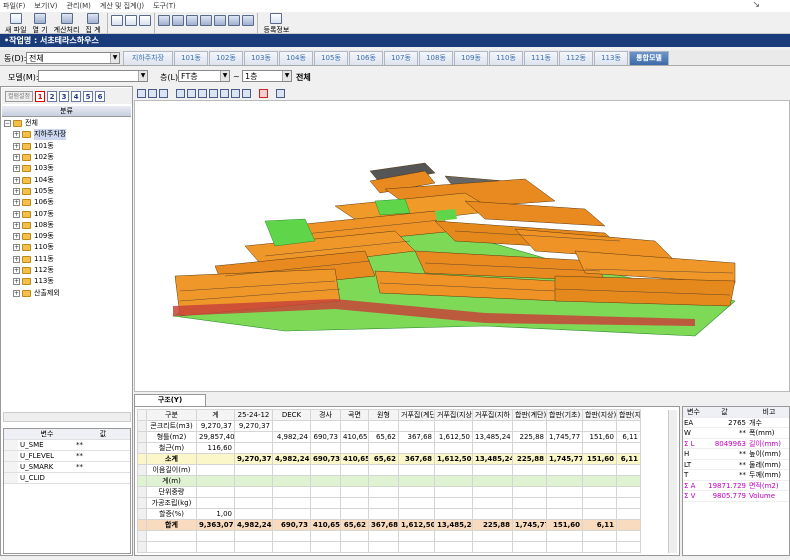 This screenshot has width=790, height=560. What do you see at coordinates (736, 423) in the screenshot?
I see `summary-row: EA 2765 개수` at bounding box center [736, 423].